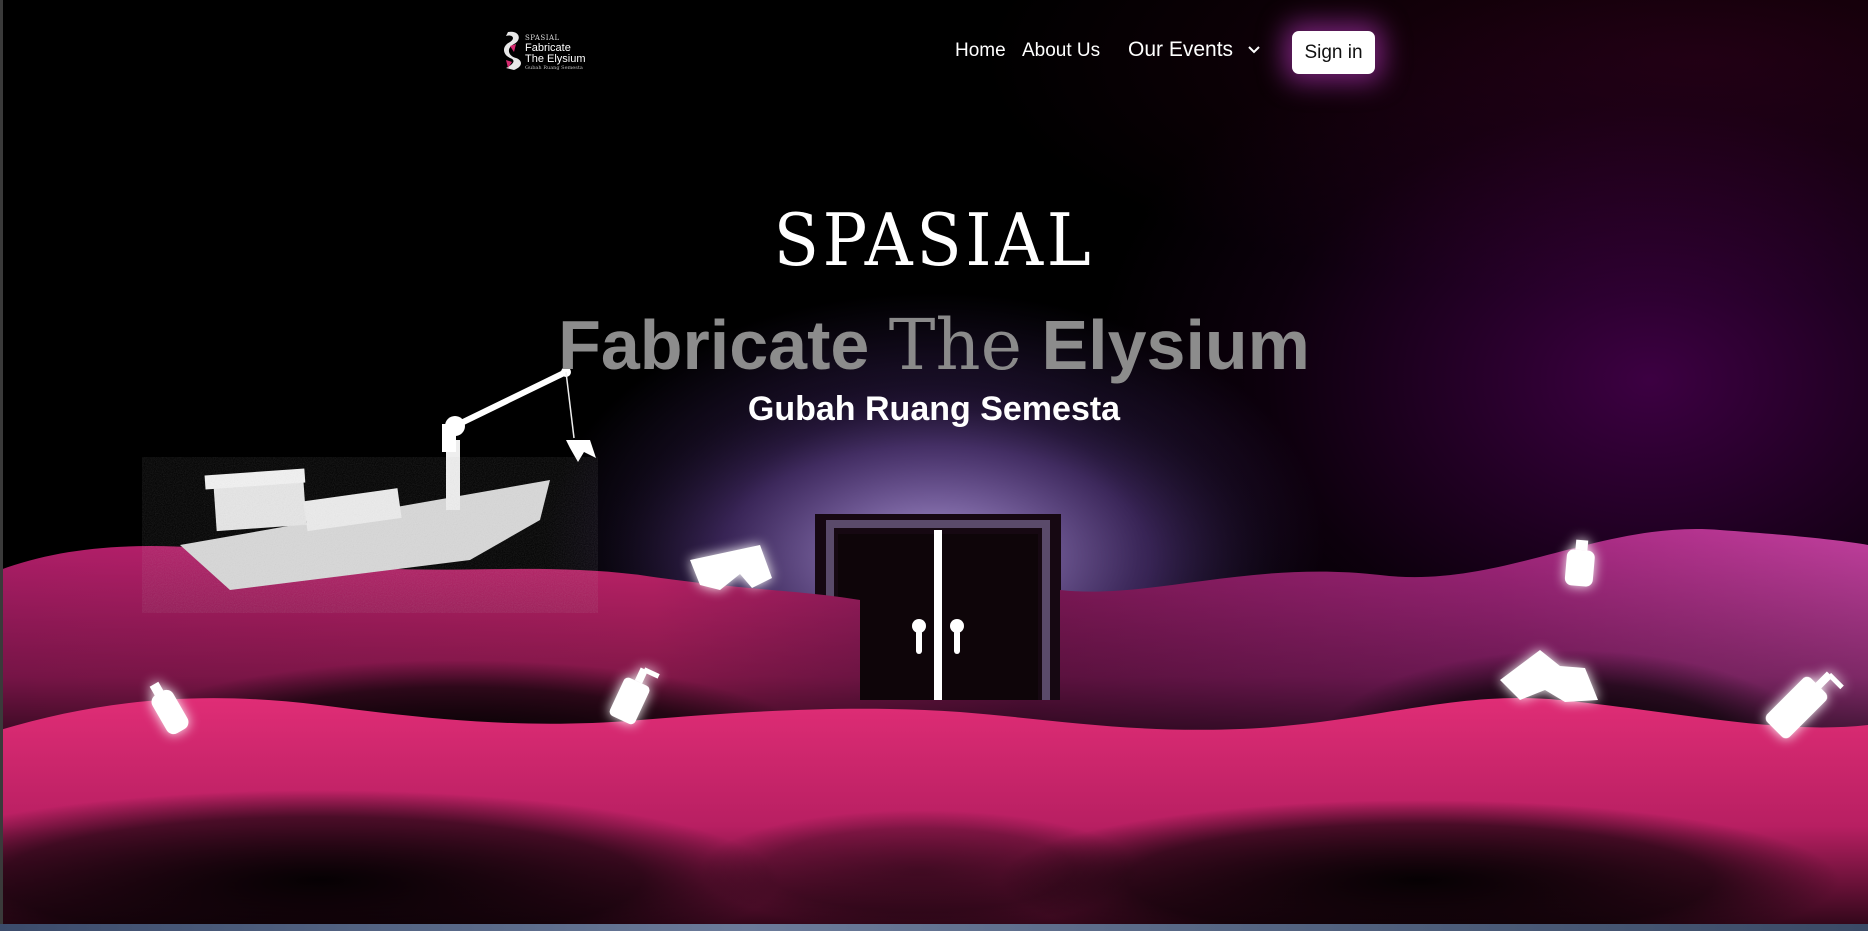 The image size is (1868, 931). Describe the element at coordinates (980, 51) in the screenshot. I see `nav-home-link: Home` at that location.